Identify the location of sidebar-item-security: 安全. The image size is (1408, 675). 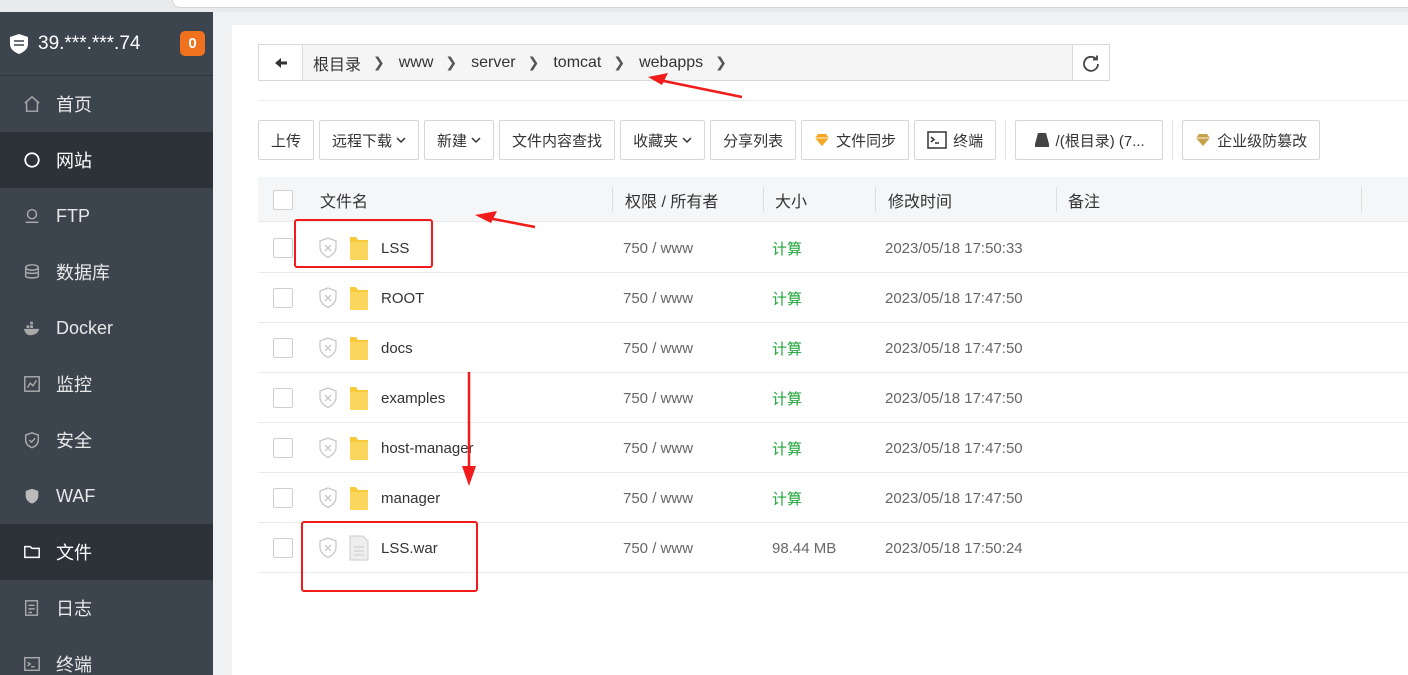
(106, 440).